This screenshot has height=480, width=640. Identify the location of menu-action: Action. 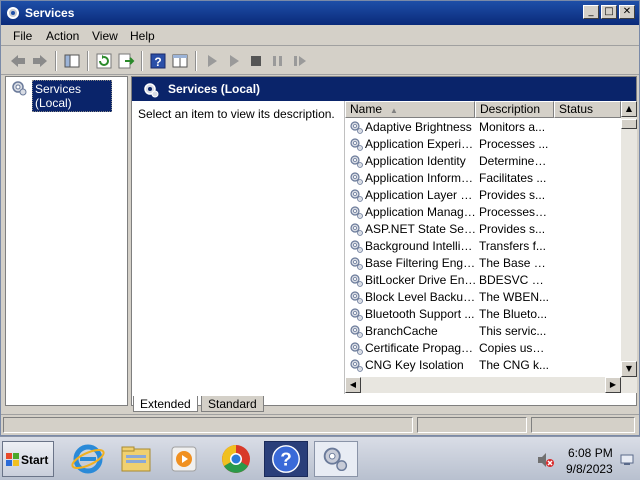
(62, 36).